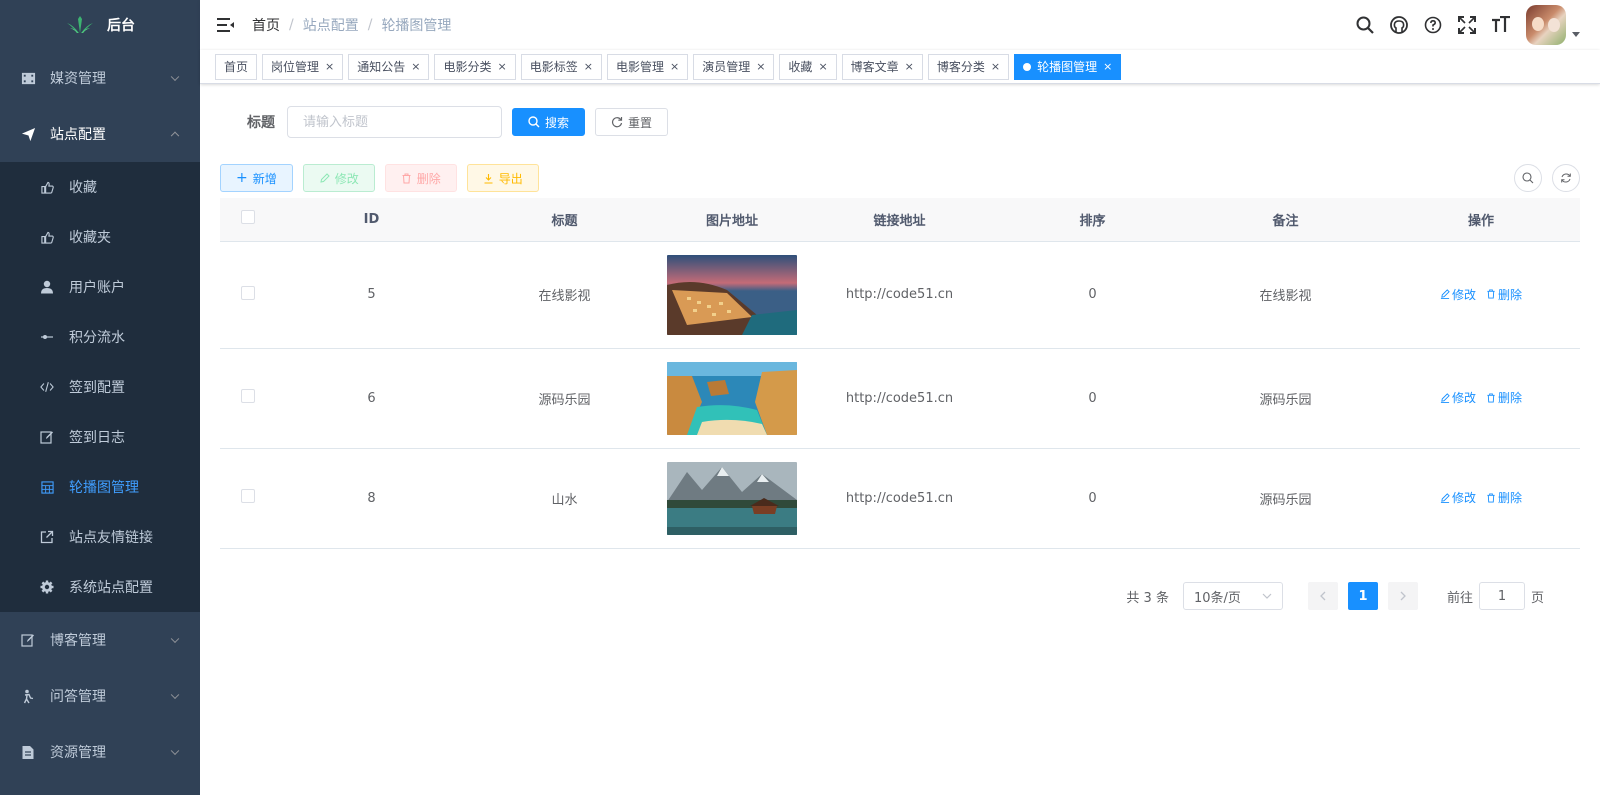 This screenshot has width=1600, height=795. Describe the element at coordinates (97, 388) in the screenshot. I see `sidebar-item-label: 签到配置` at that location.